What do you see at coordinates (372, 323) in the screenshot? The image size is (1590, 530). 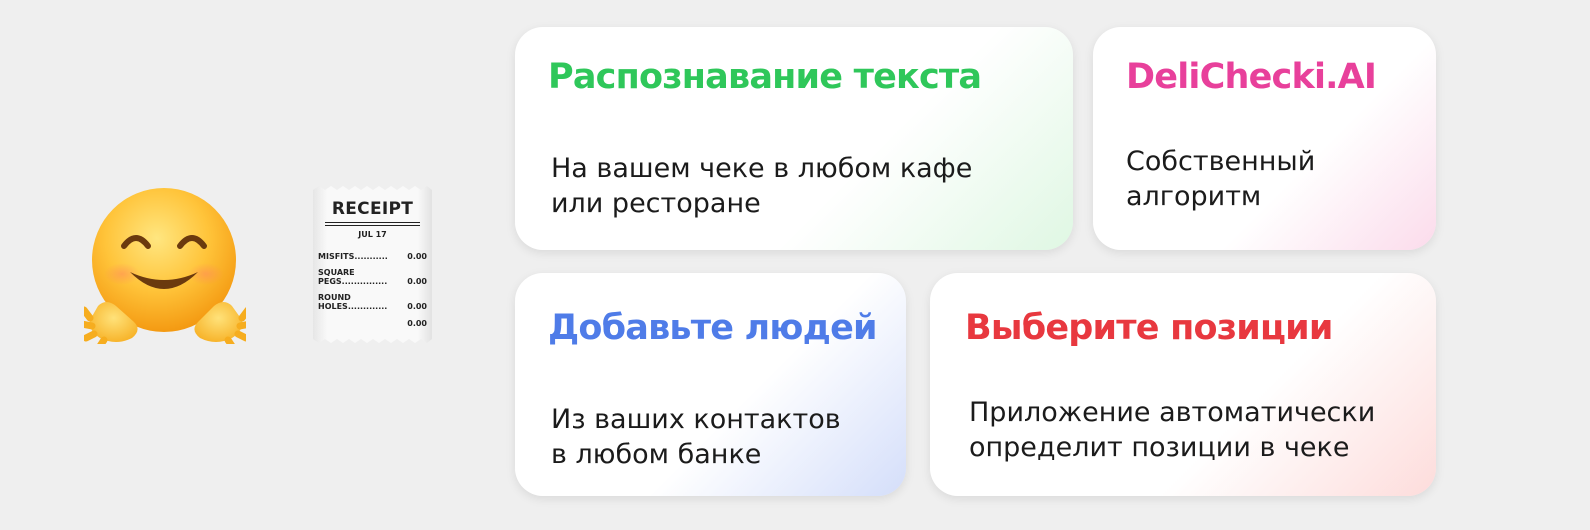 I see `receipt-total: 0.00` at bounding box center [372, 323].